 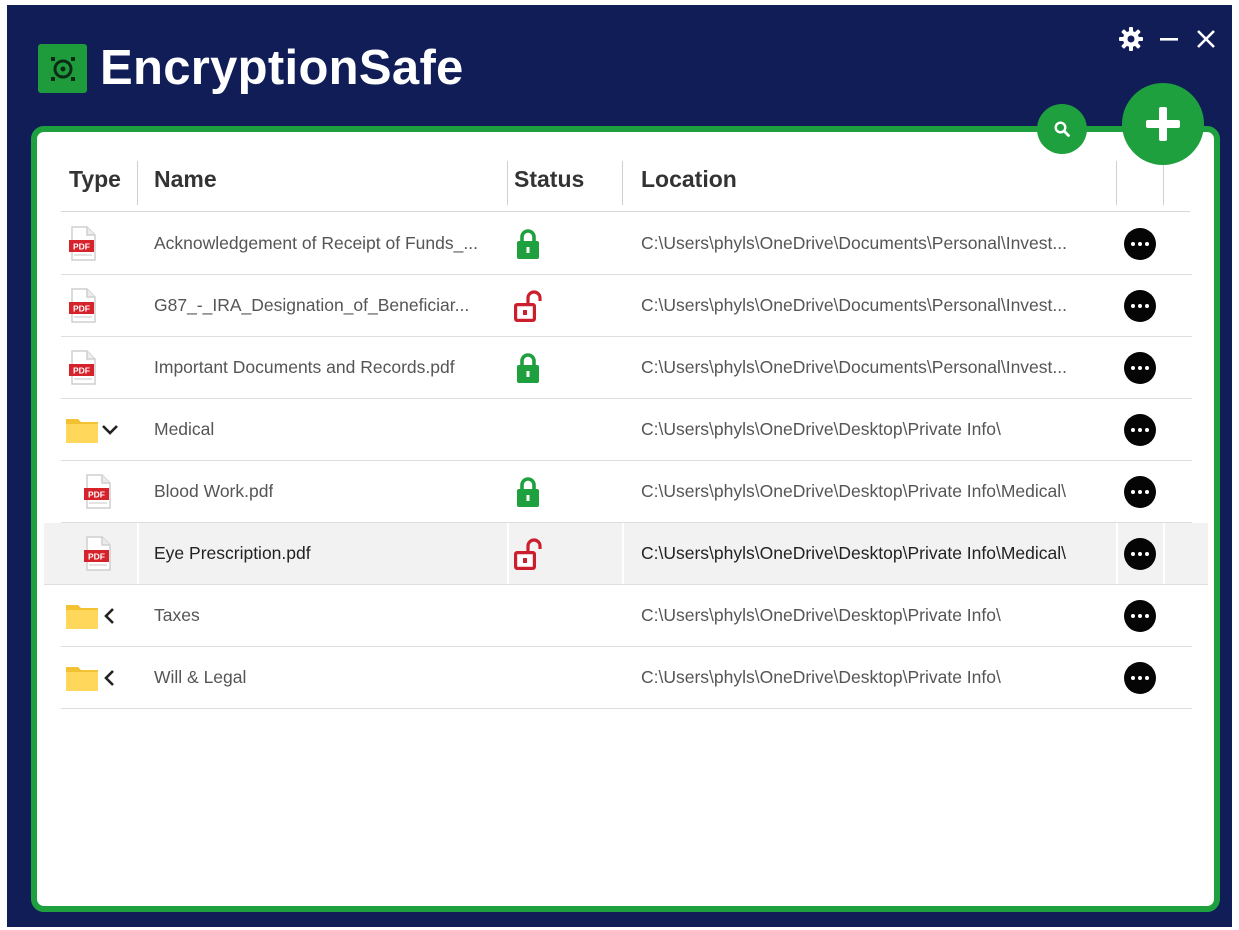 I want to click on minimize-icon, so click(x=1169, y=39).